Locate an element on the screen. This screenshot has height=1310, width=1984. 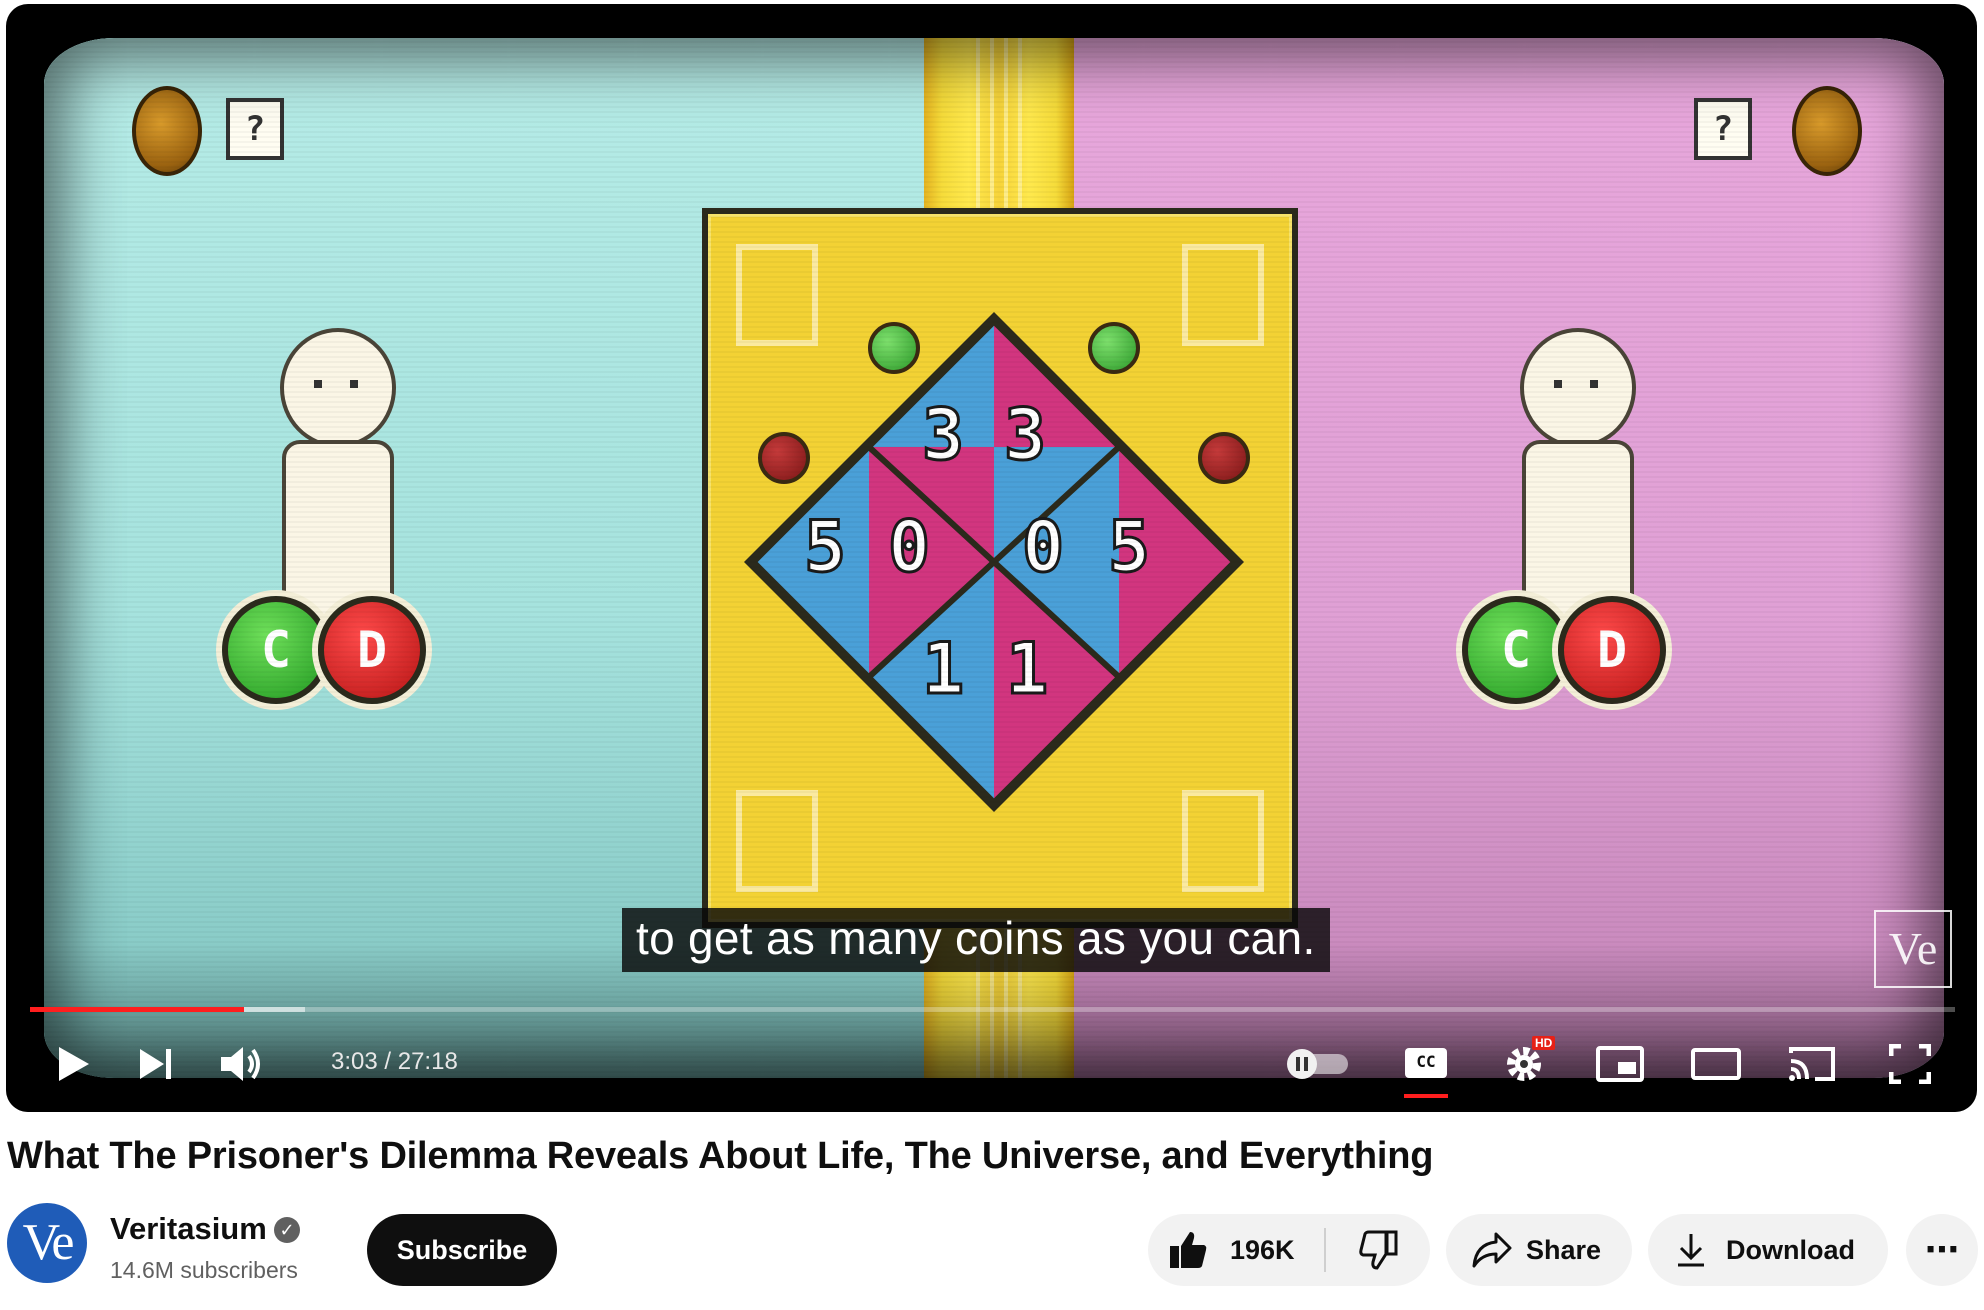
fullscreen-button is located at coordinates (1910, 1064).